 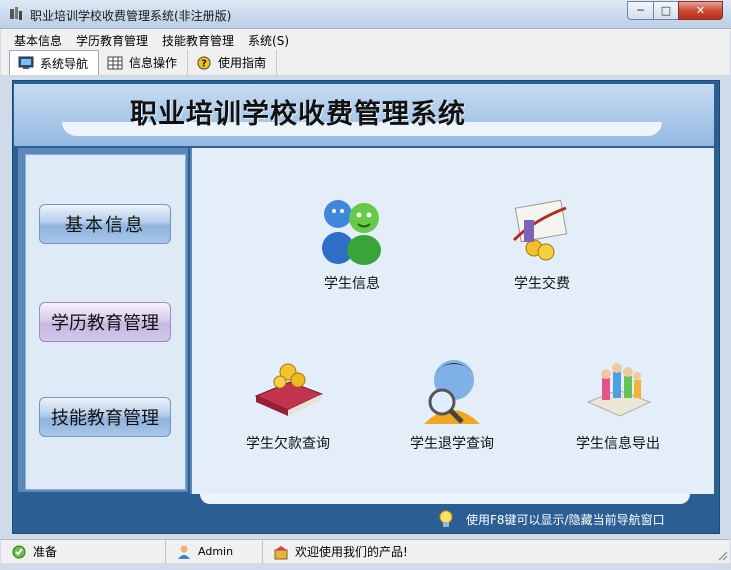 I want to click on app-icon, so click(x=16, y=13).